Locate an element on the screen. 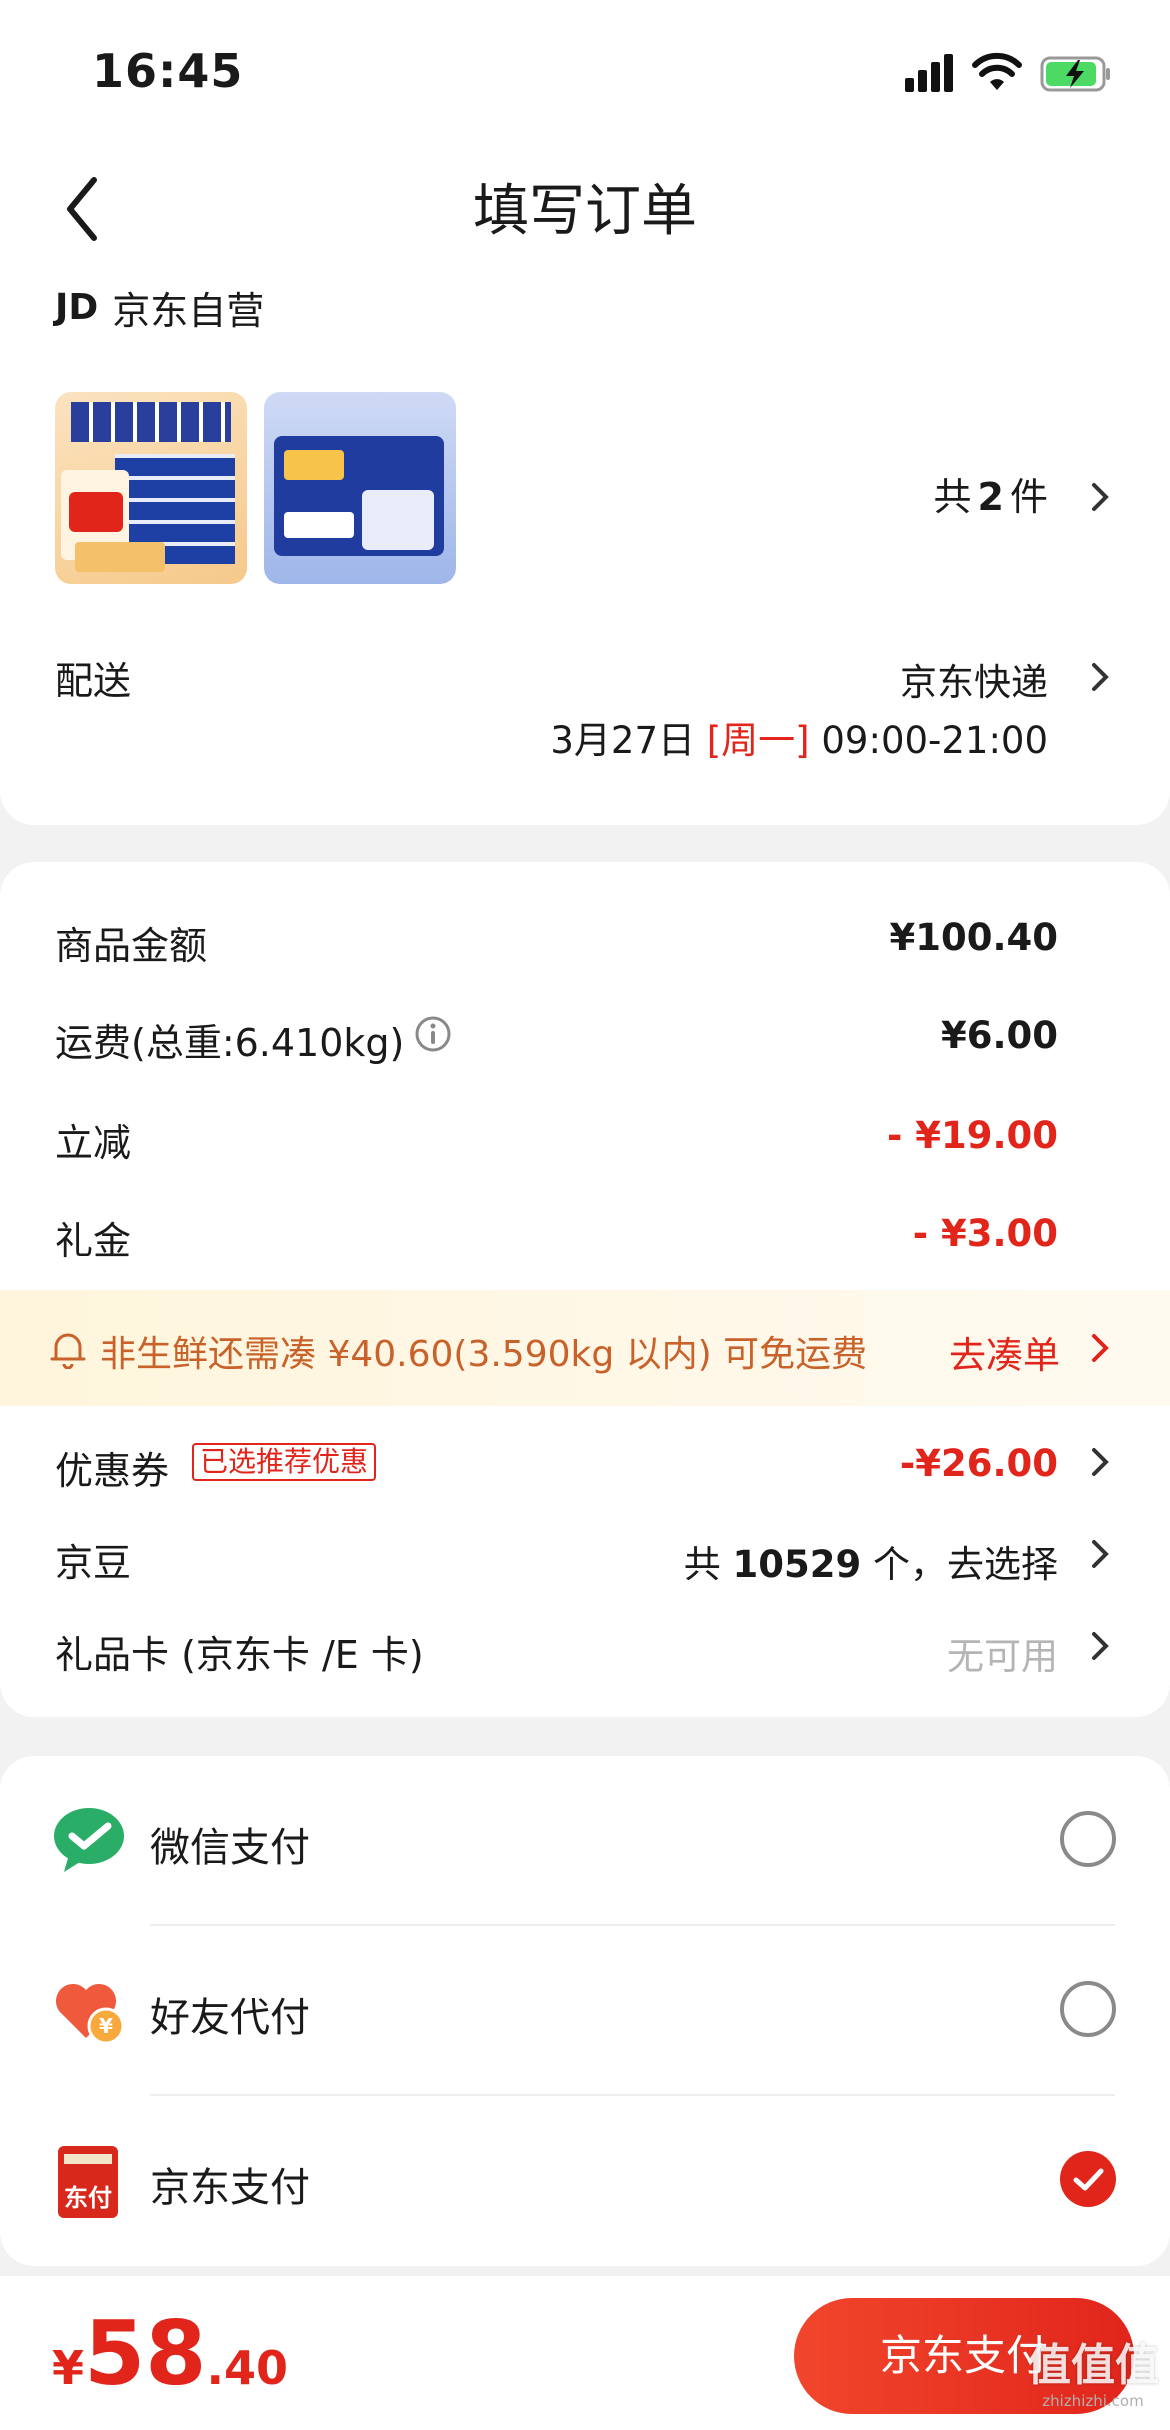 The height and width of the screenshot is (2430, 1170). page-title: 填写订单 is located at coordinates (585, 211).